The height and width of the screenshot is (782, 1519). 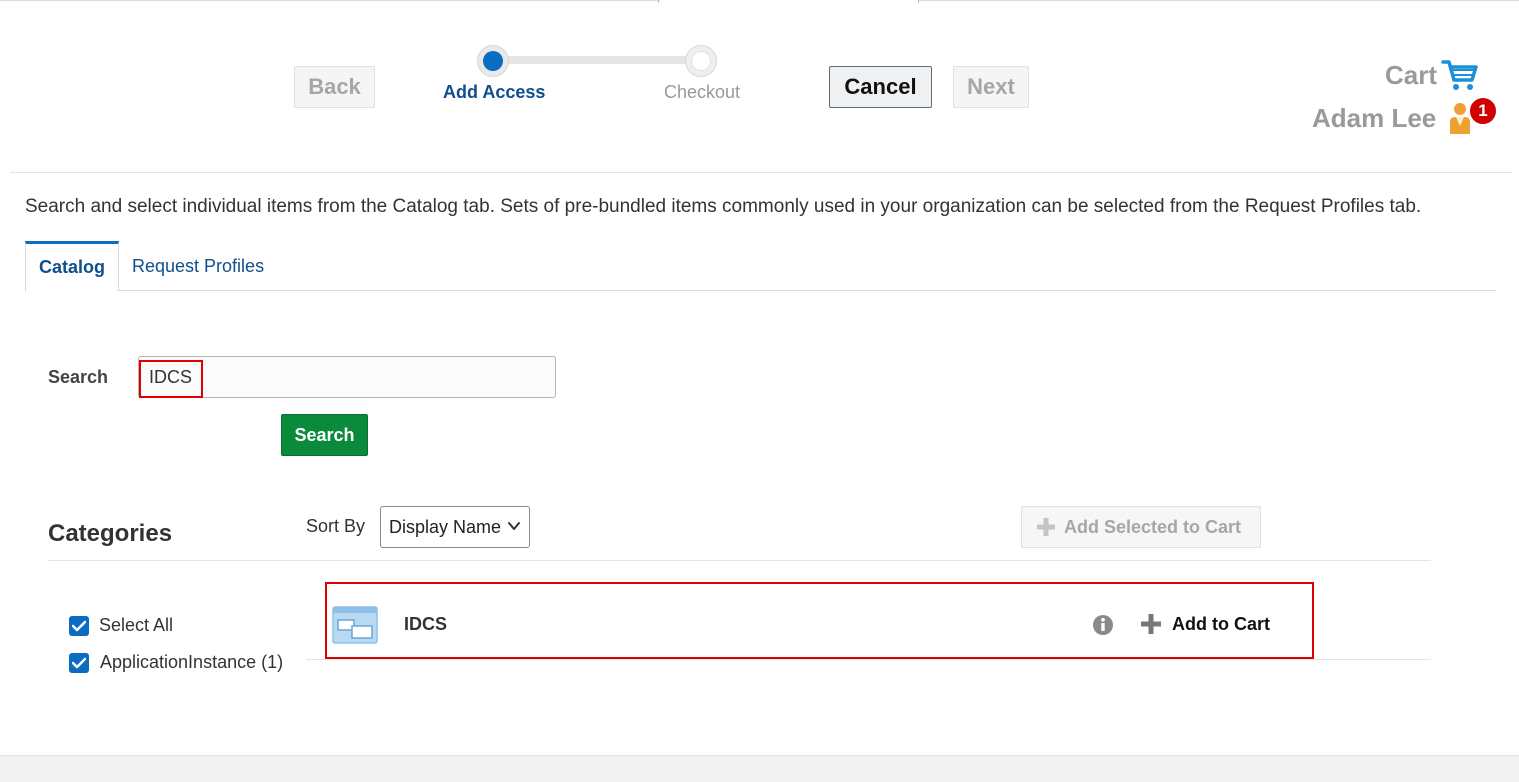 I want to click on sort-by-label: Sort By, so click(x=336, y=526).